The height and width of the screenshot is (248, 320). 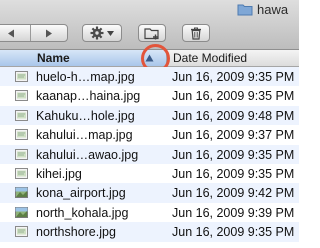 I want to click on file-name: huelo-h…map.jpg, so click(x=85, y=77).